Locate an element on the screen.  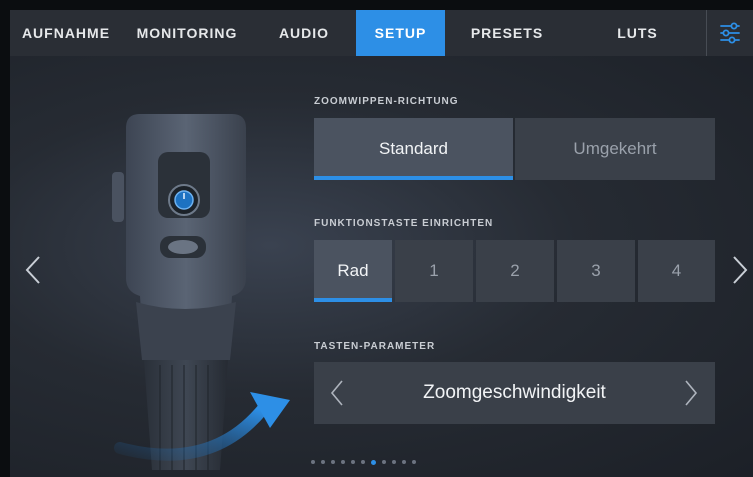
function-button-3-label: 3 is located at coordinates (596, 270).